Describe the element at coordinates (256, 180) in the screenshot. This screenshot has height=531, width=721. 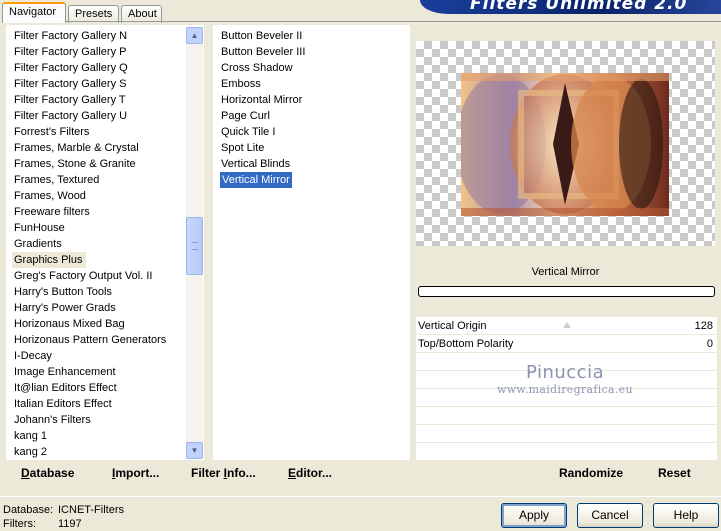
I see `filter-item: Vertical Mirror` at that location.